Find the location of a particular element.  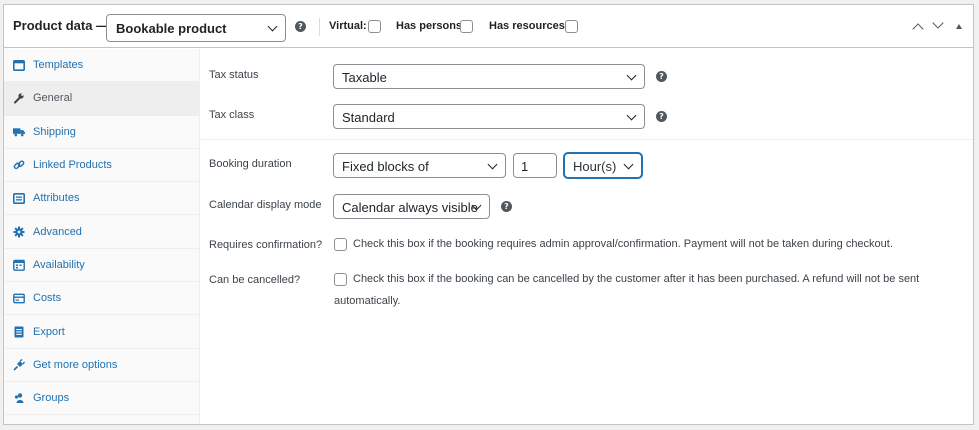

tab-availability: Availability is located at coordinates (101, 266).